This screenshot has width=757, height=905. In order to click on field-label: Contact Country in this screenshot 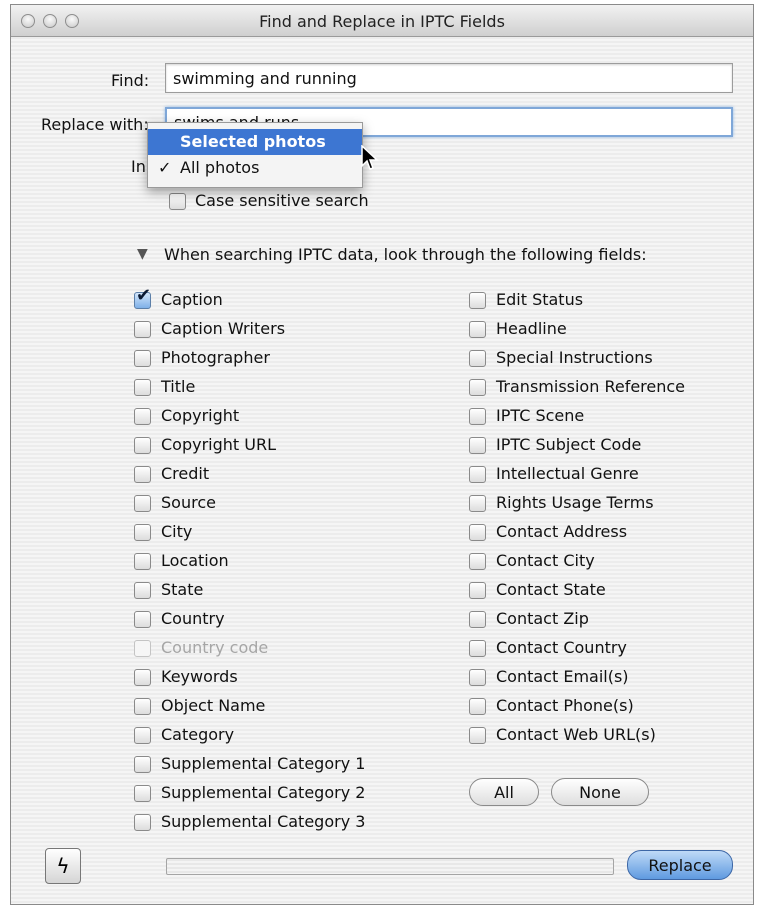, I will do `click(561, 647)`.